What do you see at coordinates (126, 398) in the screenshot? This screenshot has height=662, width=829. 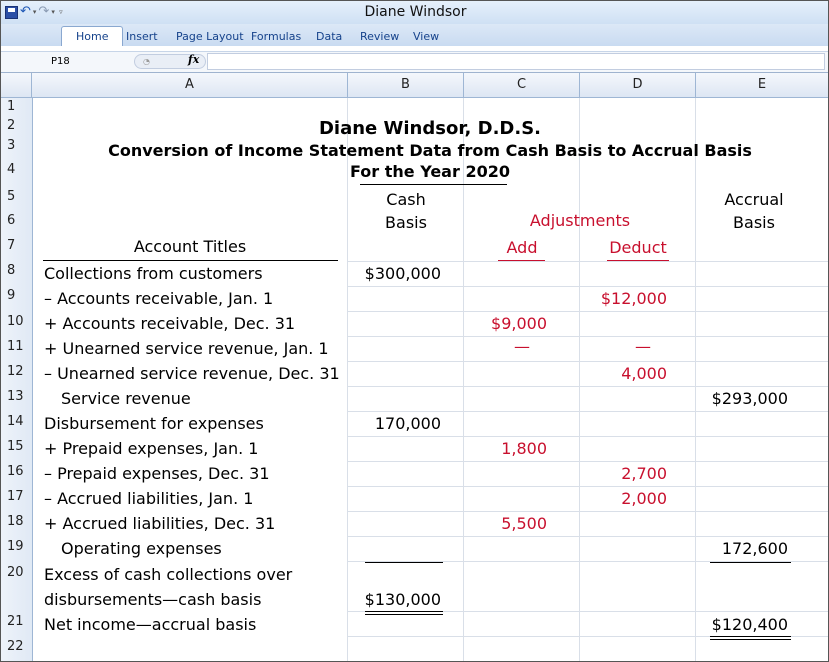 I see `account-label: Service revenue` at bounding box center [126, 398].